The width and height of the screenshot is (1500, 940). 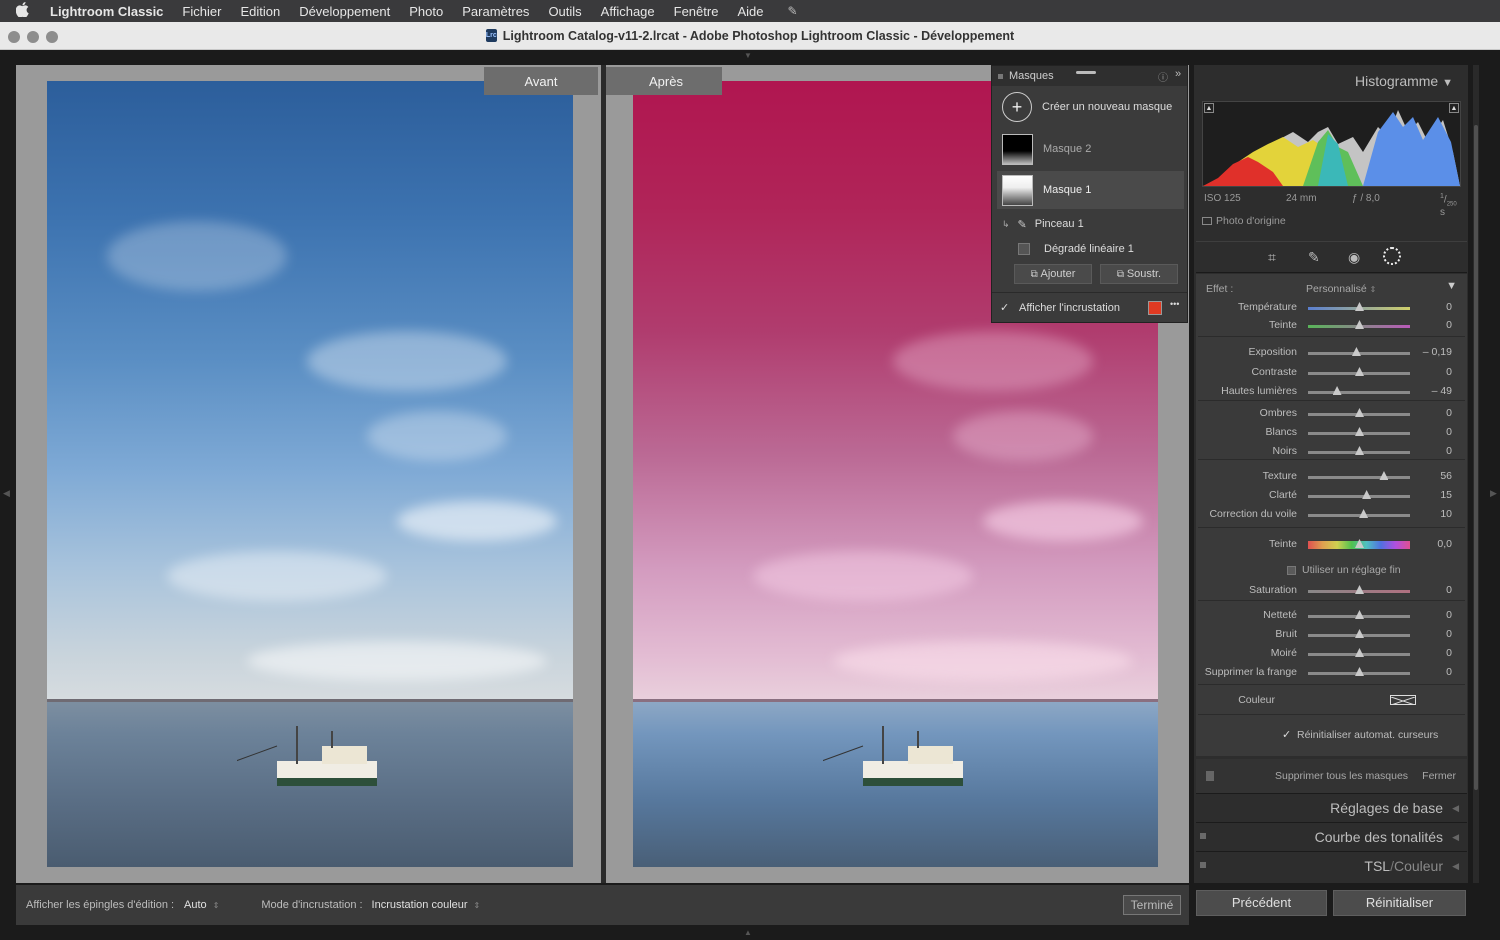 What do you see at coordinates (1403, 700) in the screenshot?
I see `color-swatch-none` at bounding box center [1403, 700].